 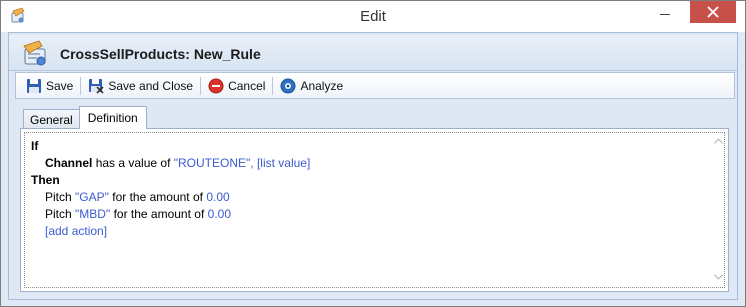 What do you see at coordinates (377, 214) in the screenshot?
I see `action-line: Pitch "MBD" for the amount of 0.00` at bounding box center [377, 214].